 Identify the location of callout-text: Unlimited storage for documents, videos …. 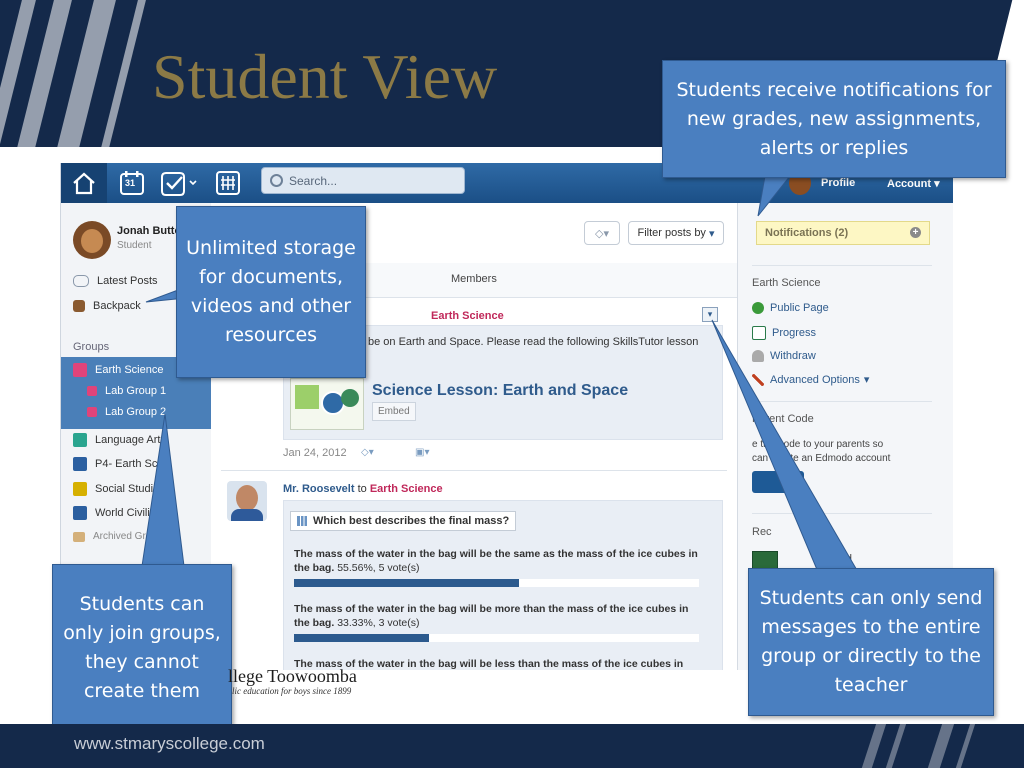
(271, 291).